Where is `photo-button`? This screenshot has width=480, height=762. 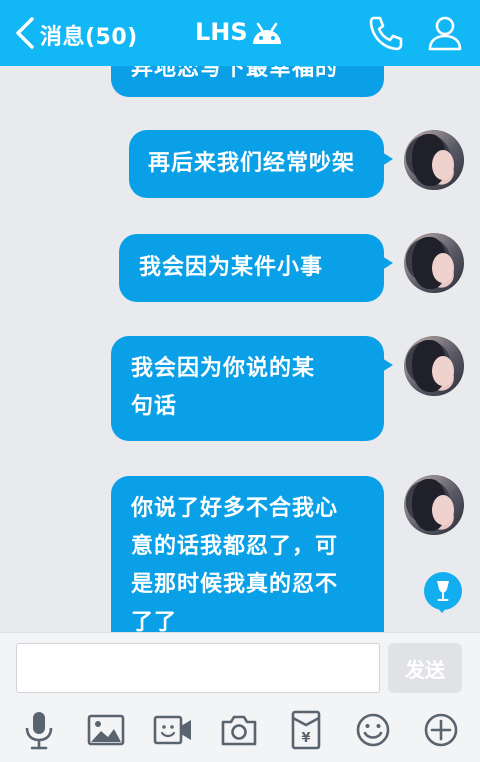
photo-button is located at coordinates (106, 730).